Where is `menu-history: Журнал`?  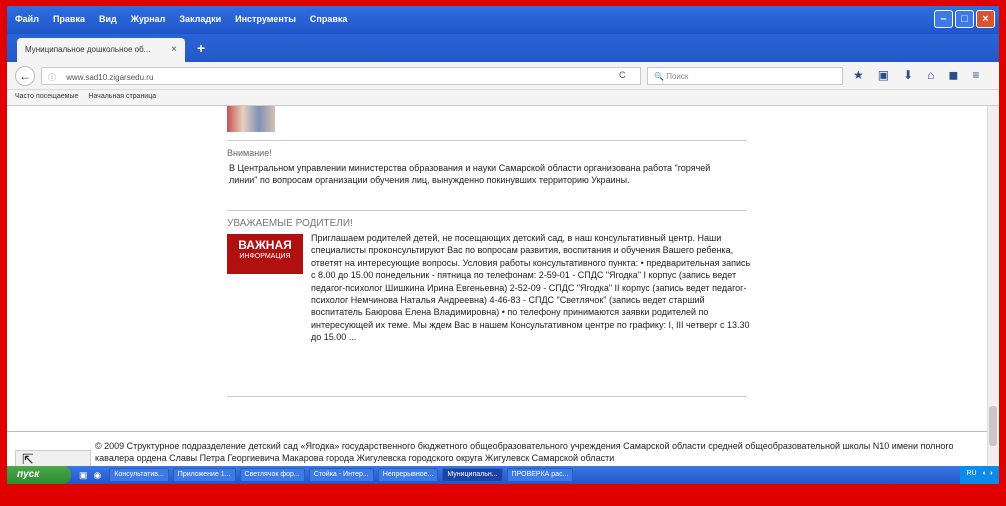
menu-history: Журнал is located at coordinates (148, 19).